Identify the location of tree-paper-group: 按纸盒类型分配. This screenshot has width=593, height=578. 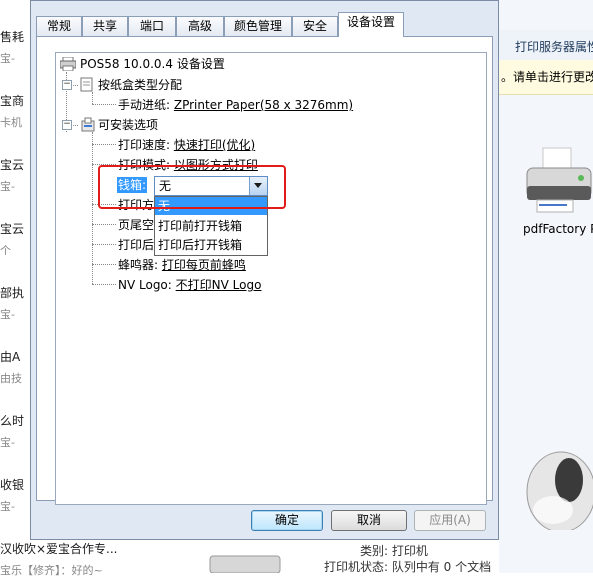
(140, 85).